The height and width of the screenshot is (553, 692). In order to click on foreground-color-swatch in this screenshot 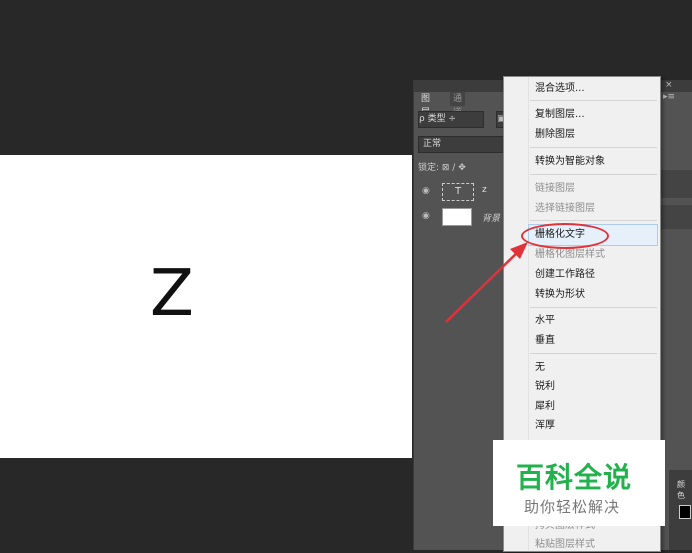, I will do `click(685, 512)`.